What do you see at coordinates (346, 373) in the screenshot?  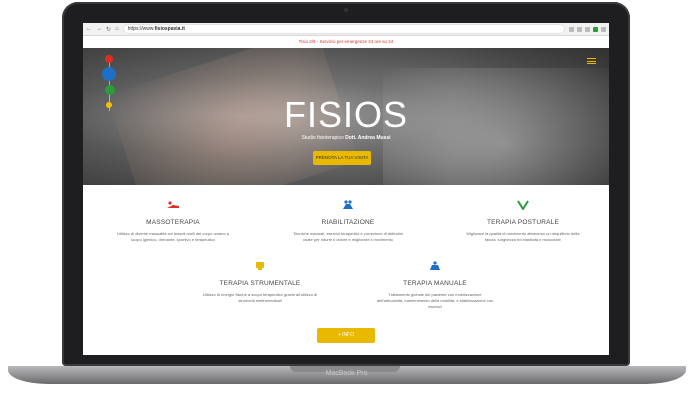 I see `device-brand-label: MacBook Pro` at bounding box center [346, 373].